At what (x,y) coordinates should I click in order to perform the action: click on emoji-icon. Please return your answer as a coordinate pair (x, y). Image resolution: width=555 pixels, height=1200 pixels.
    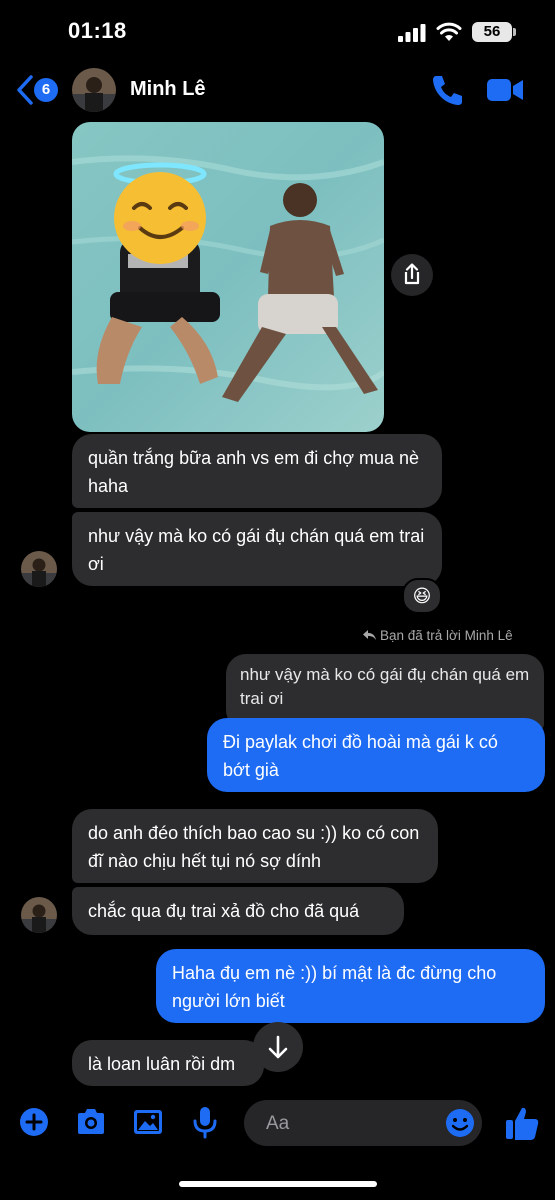
    Looking at the image, I should click on (460, 1123).